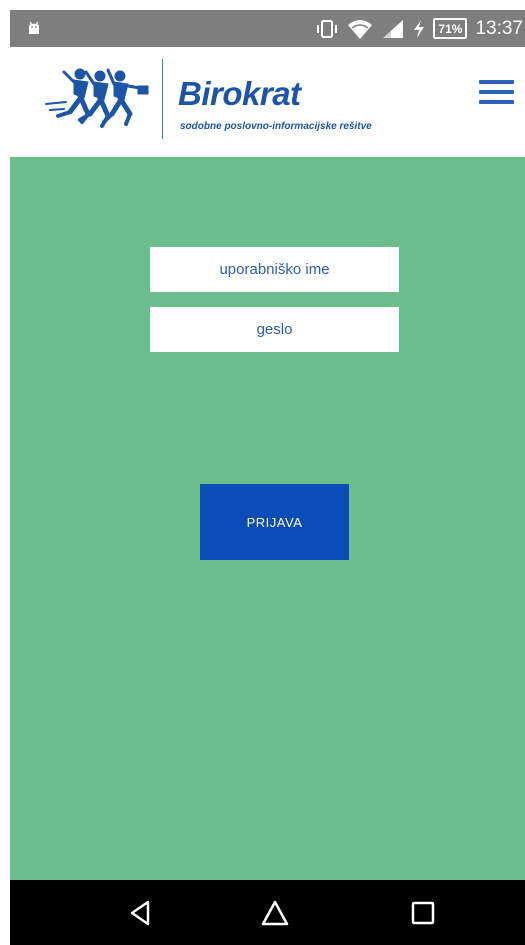  What do you see at coordinates (267, 28) in the screenshot?
I see `status-bar: 71% 13:37` at bounding box center [267, 28].